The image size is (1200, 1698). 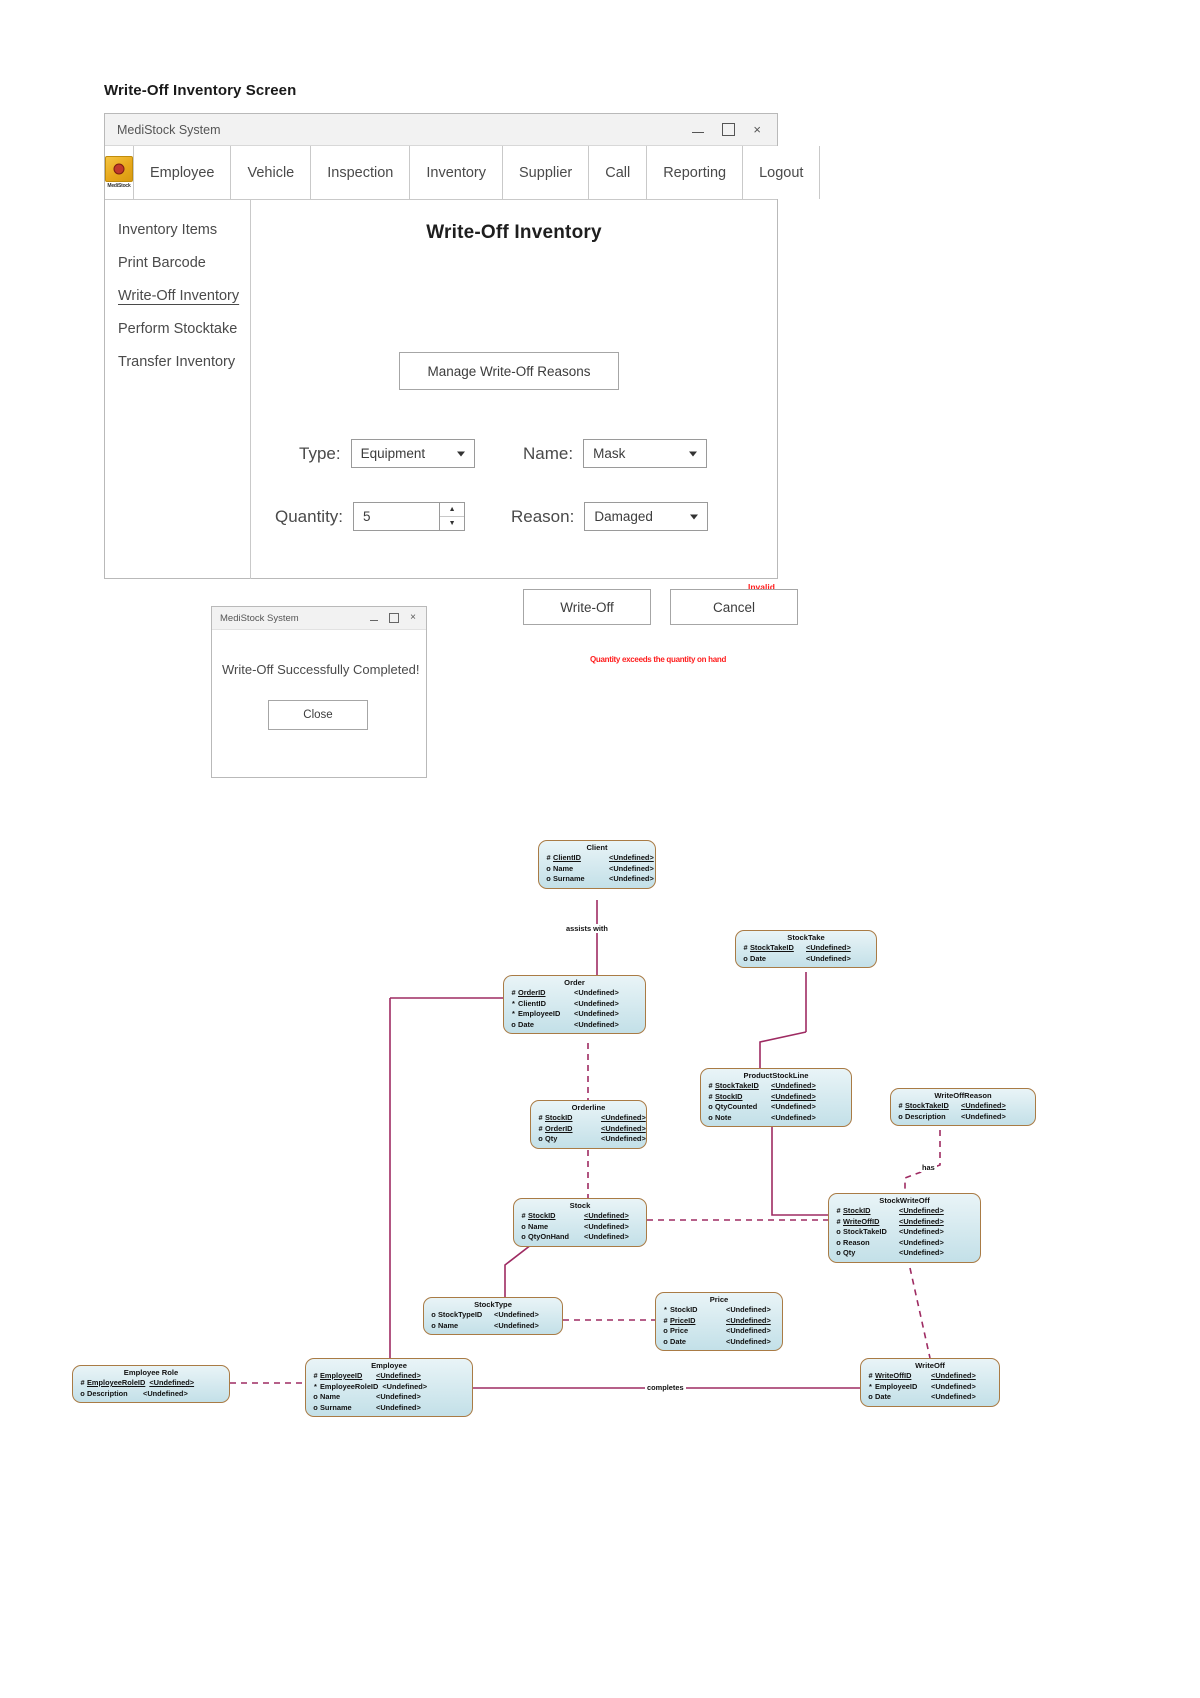 What do you see at coordinates (600, 857) in the screenshot?
I see `entity-attribute: # ClientID <Undefined>` at bounding box center [600, 857].